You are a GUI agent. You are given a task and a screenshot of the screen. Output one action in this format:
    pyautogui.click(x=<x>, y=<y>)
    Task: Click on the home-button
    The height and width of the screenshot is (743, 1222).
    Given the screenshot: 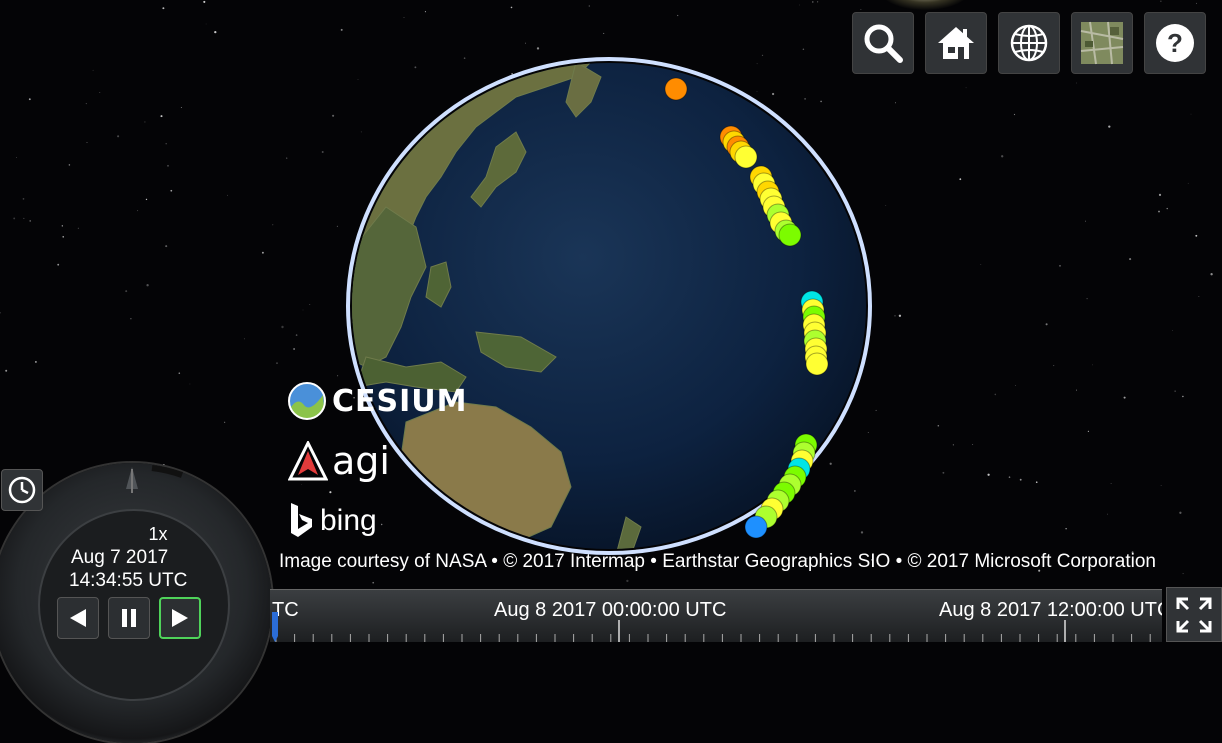 What is the action you would take?
    pyautogui.click(x=956, y=43)
    